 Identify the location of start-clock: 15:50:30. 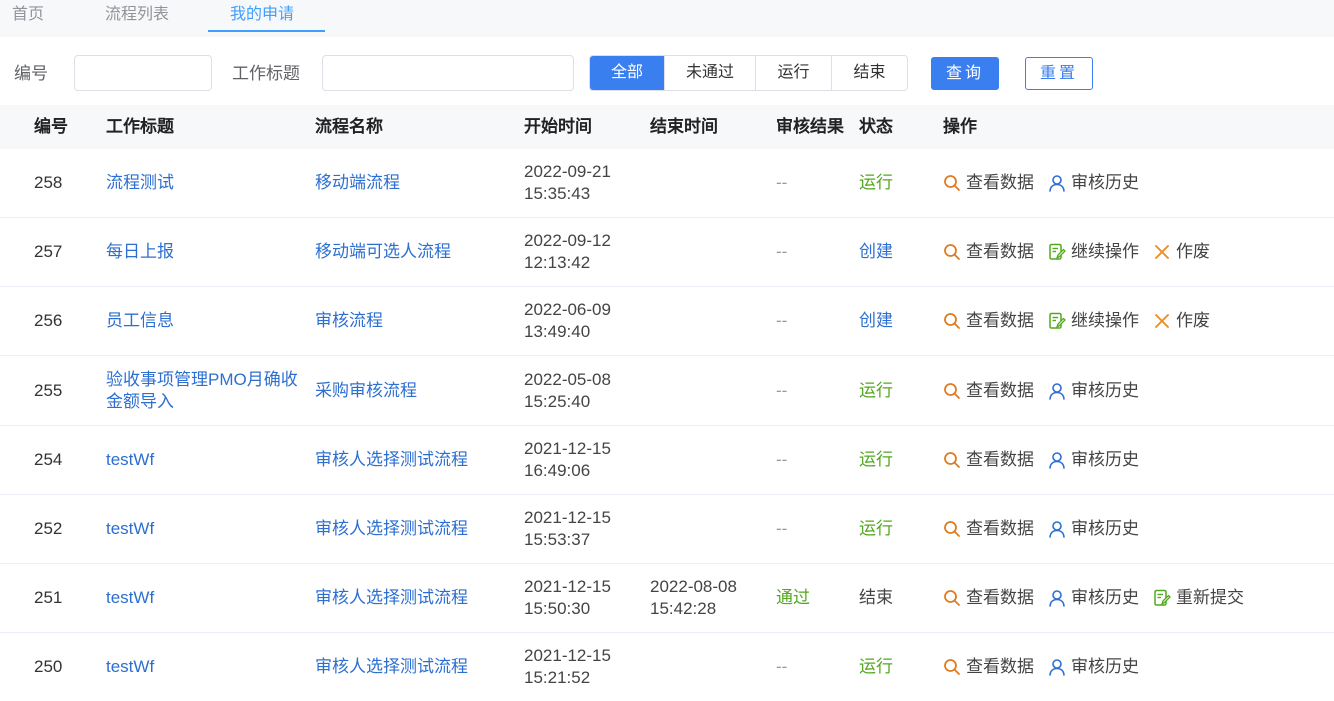
(557, 609).